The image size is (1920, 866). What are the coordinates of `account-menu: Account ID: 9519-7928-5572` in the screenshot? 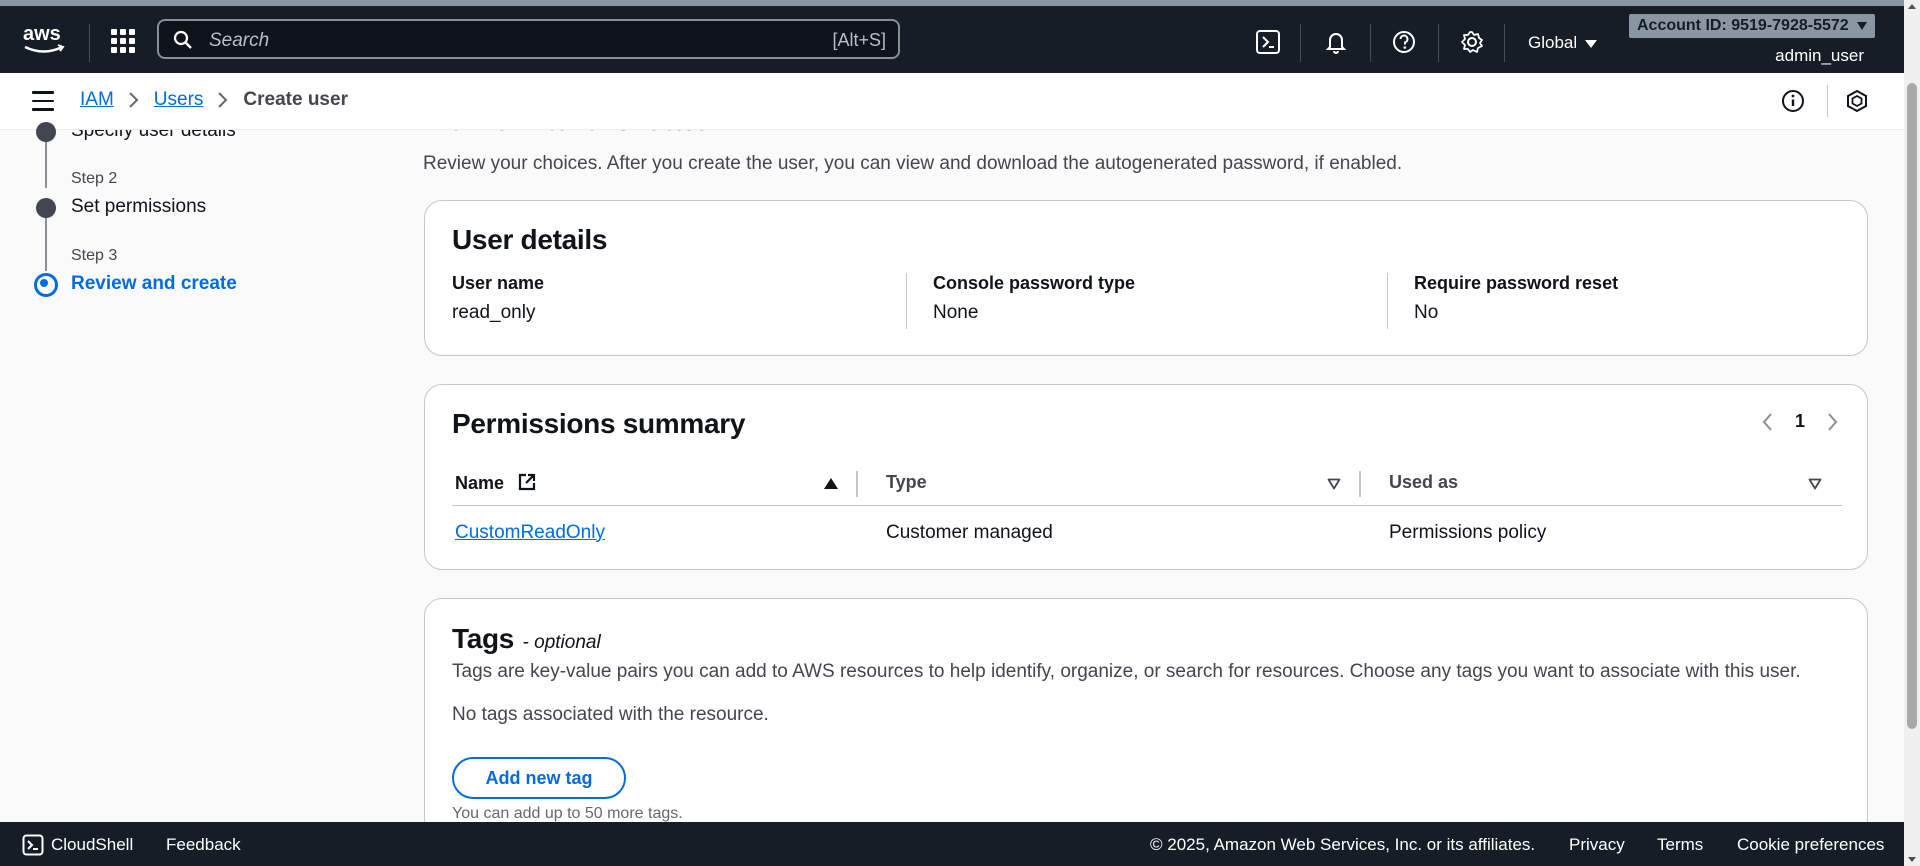 It's located at (1752, 26).